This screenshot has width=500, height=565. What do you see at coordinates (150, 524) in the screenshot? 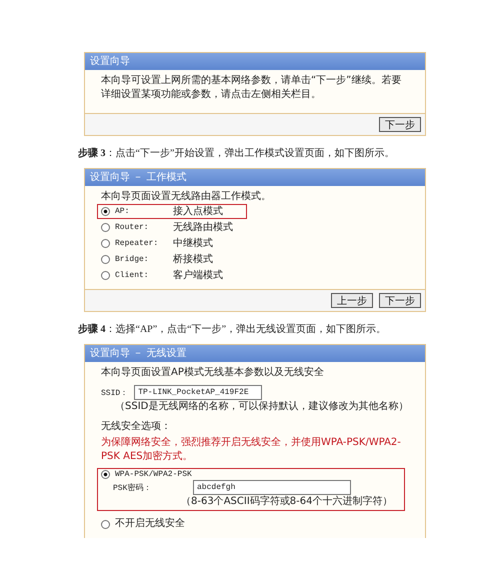
I see `security-label: 不开启无线安全` at bounding box center [150, 524].